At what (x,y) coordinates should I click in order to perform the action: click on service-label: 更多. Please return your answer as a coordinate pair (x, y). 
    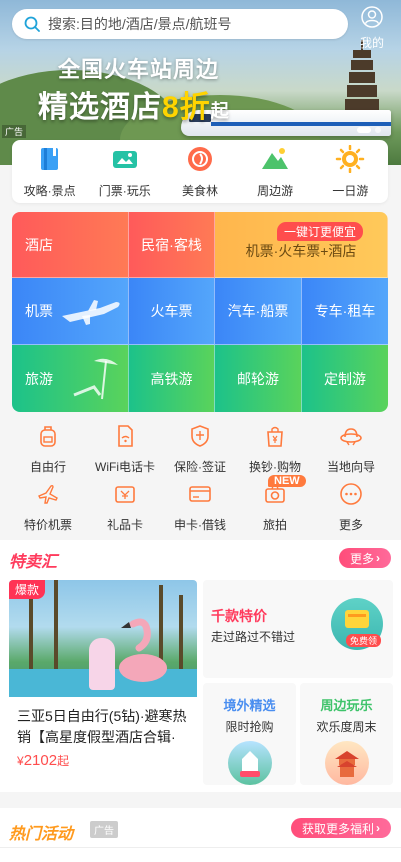
    Looking at the image, I should click on (350, 525).